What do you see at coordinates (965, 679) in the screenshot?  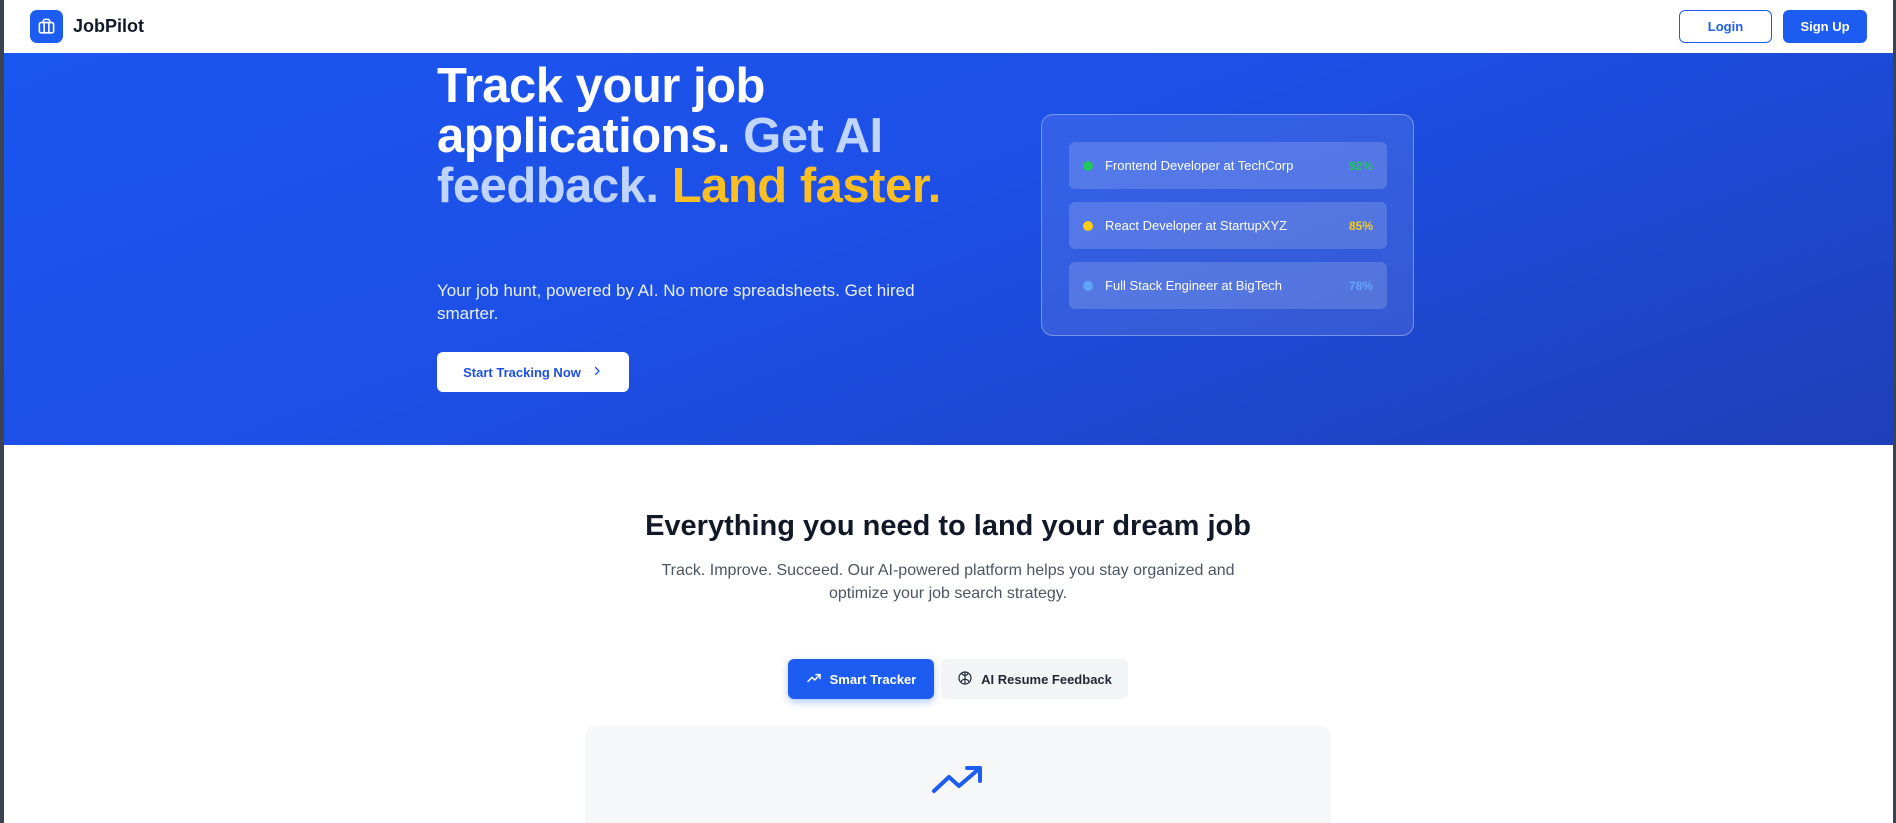 I see `brain-icon` at bounding box center [965, 679].